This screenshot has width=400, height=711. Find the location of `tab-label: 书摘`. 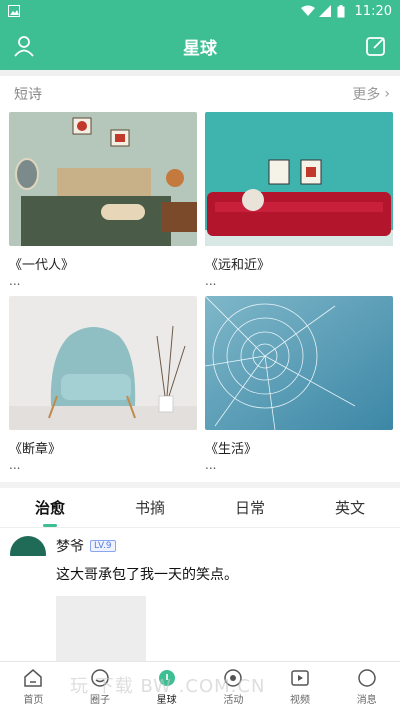

tab-label: 书摘 is located at coordinates (149, 508).